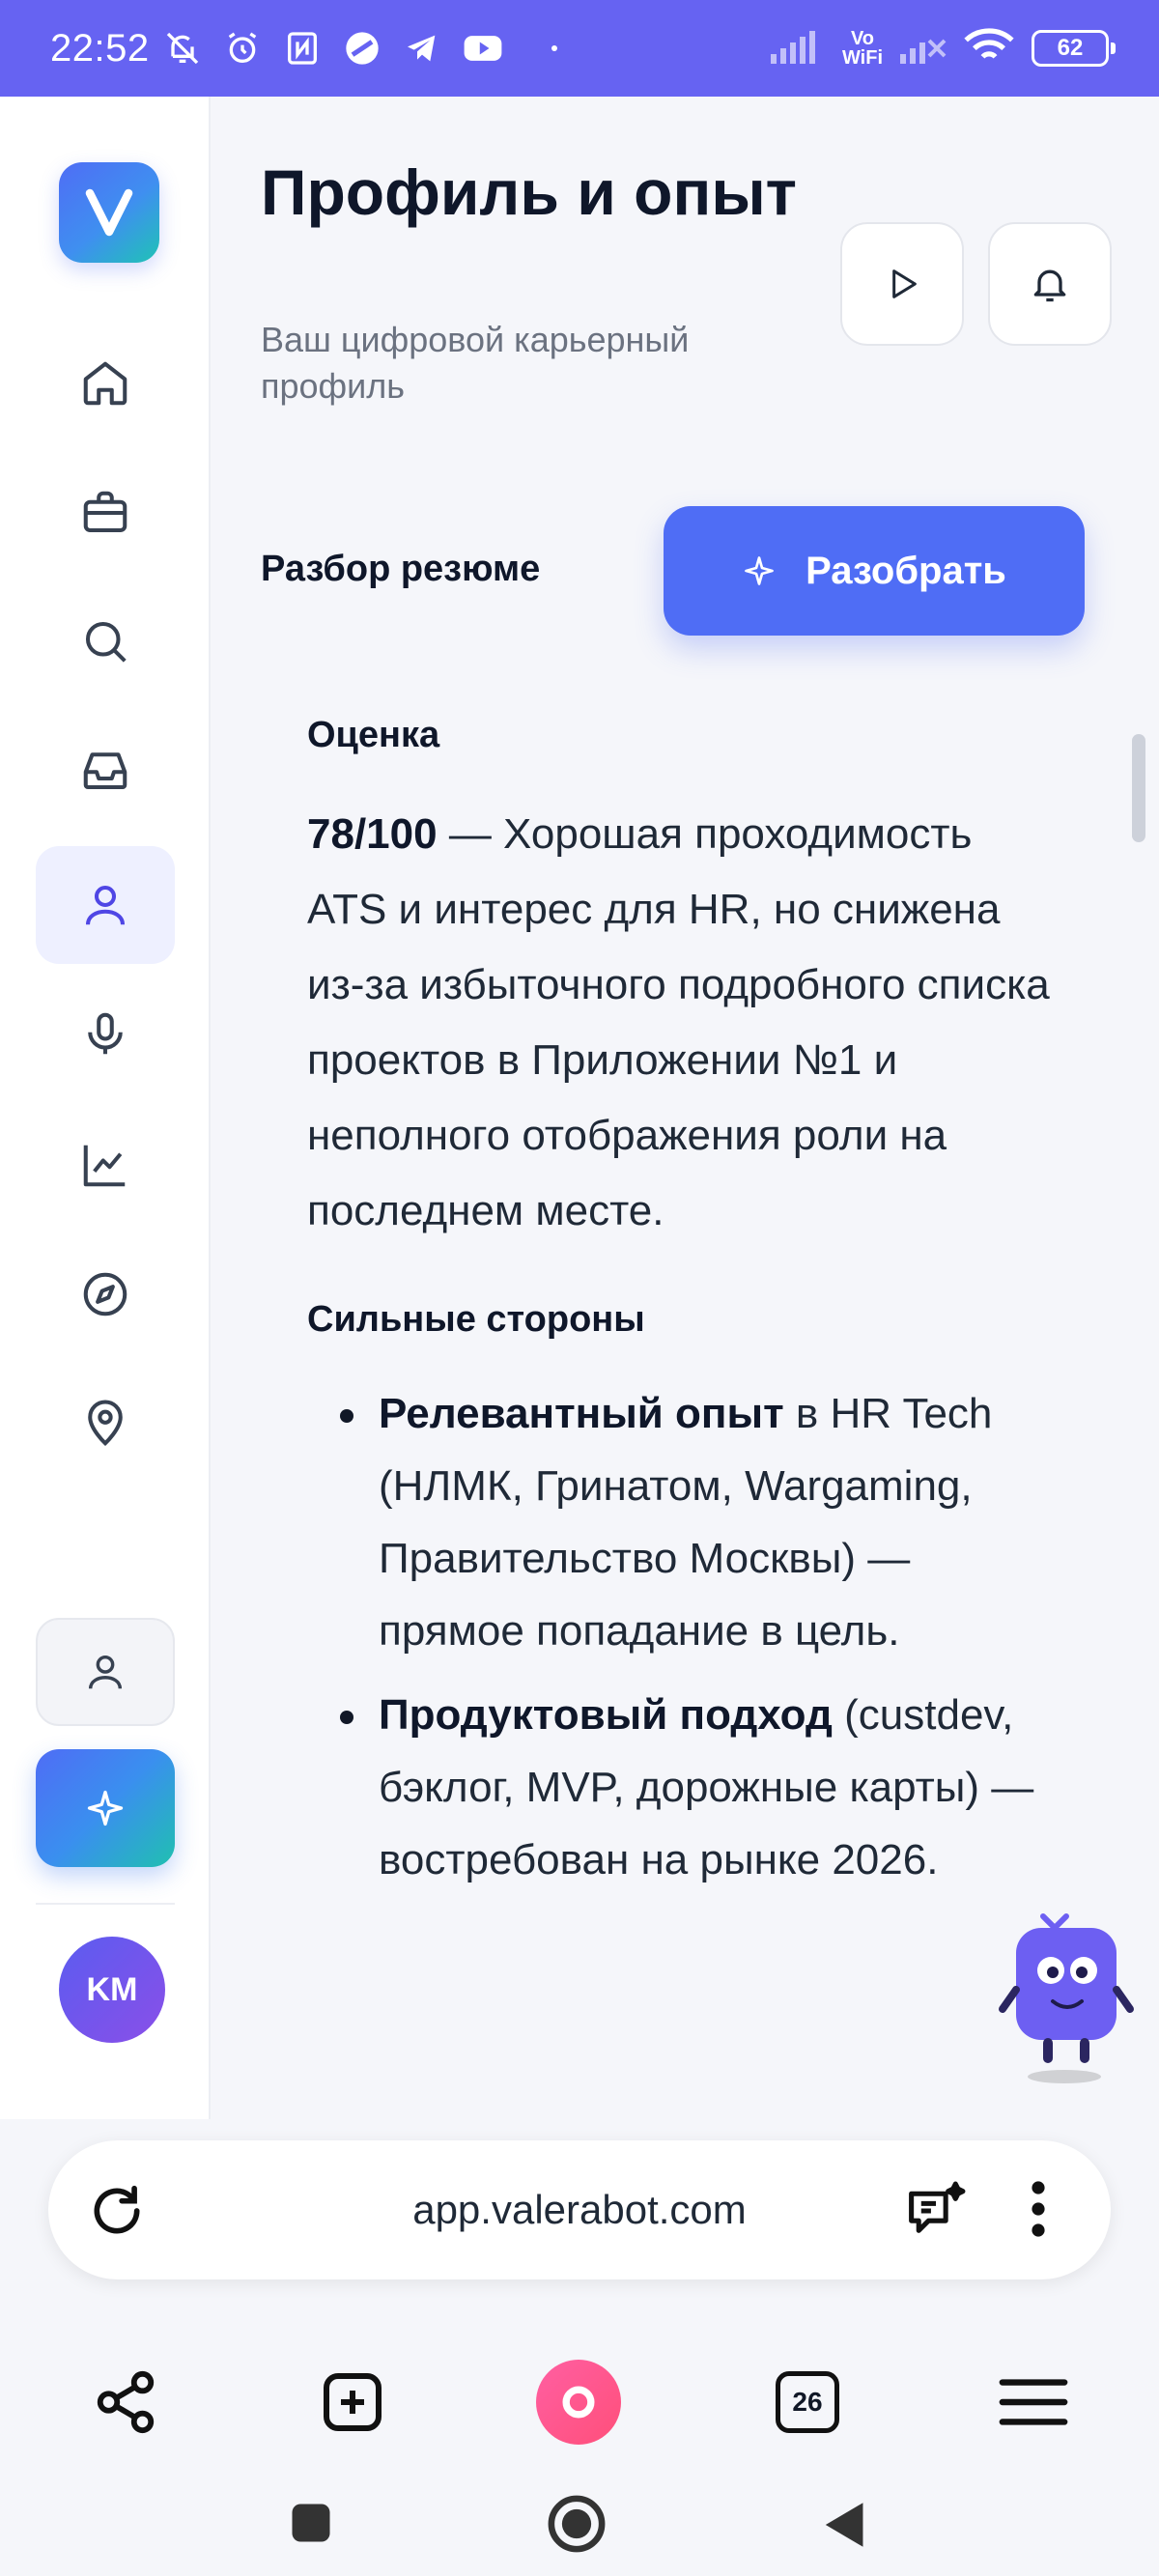 The height and width of the screenshot is (2576, 1159). What do you see at coordinates (483, 48) in the screenshot?
I see `youtube-icon` at bounding box center [483, 48].